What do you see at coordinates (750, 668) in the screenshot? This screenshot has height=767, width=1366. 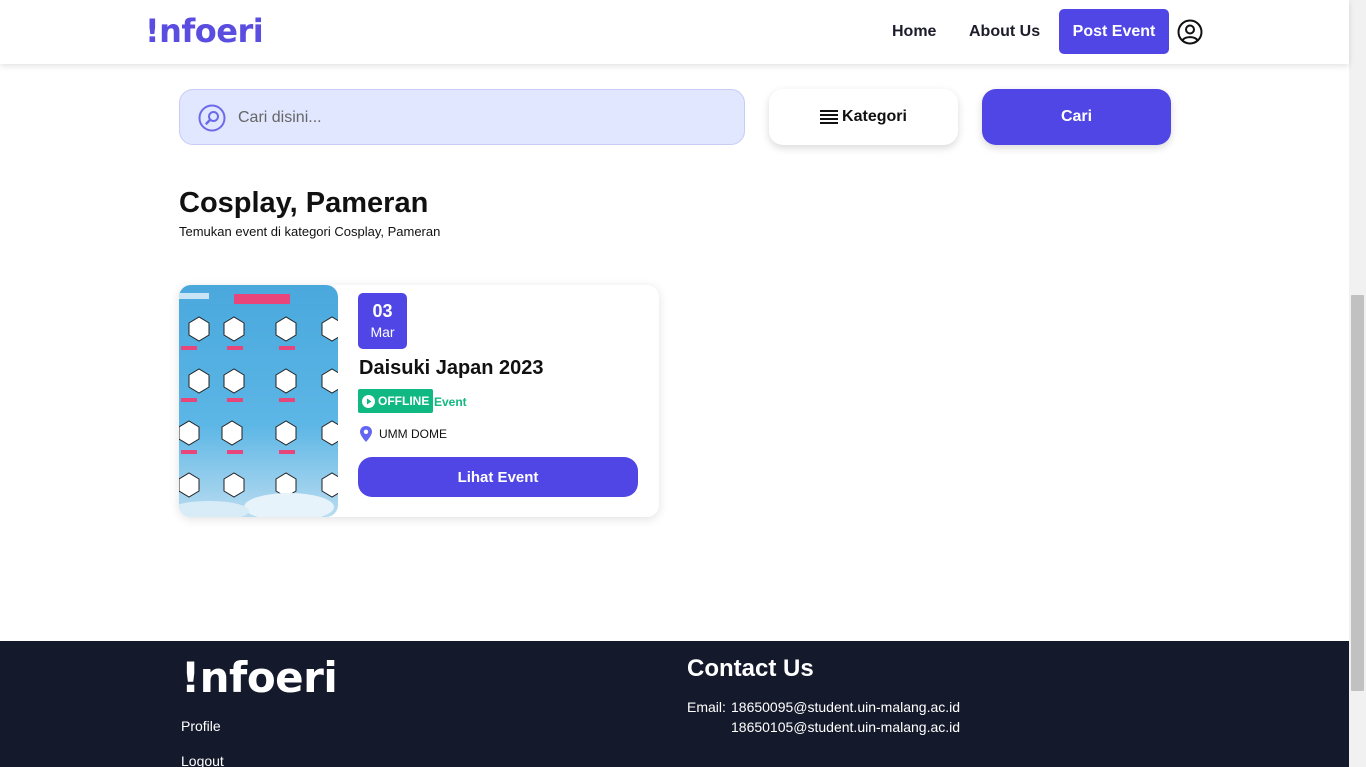 I see `contact-title: Contact Us` at bounding box center [750, 668].